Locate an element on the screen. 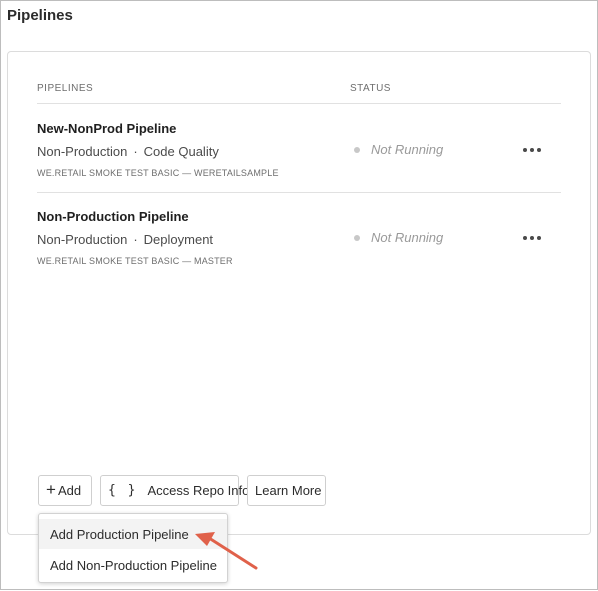 This screenshot has width=598, height=591. menu-item-add-production-pipeline: Add Production Pipeline is located at coordinates (133, 534).